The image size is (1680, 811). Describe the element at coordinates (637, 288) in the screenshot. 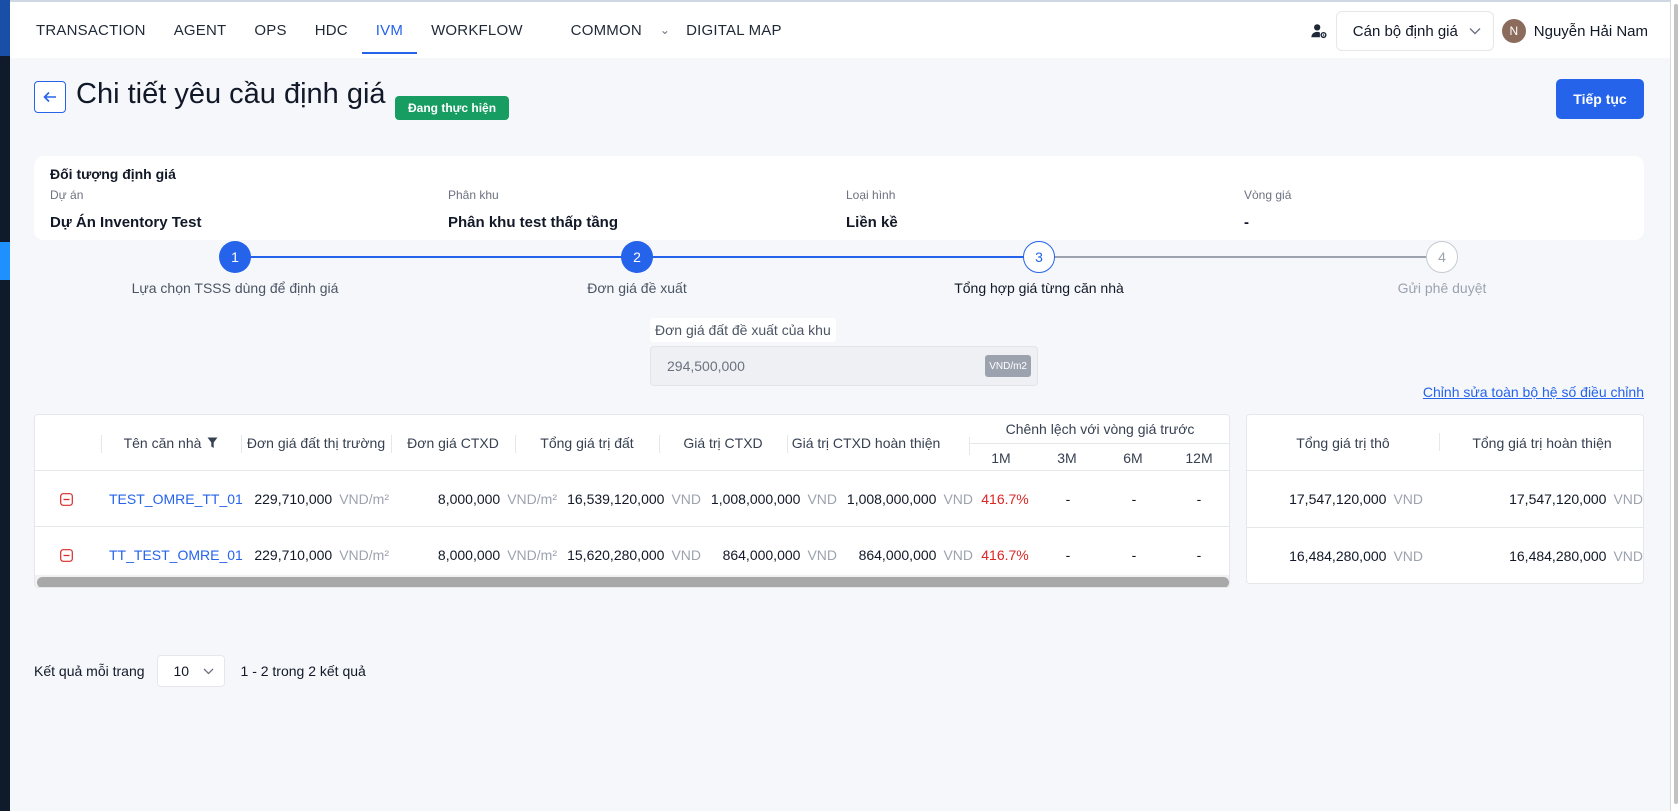

I see `step-2-label: Đơn giá đề xuất` at that location.